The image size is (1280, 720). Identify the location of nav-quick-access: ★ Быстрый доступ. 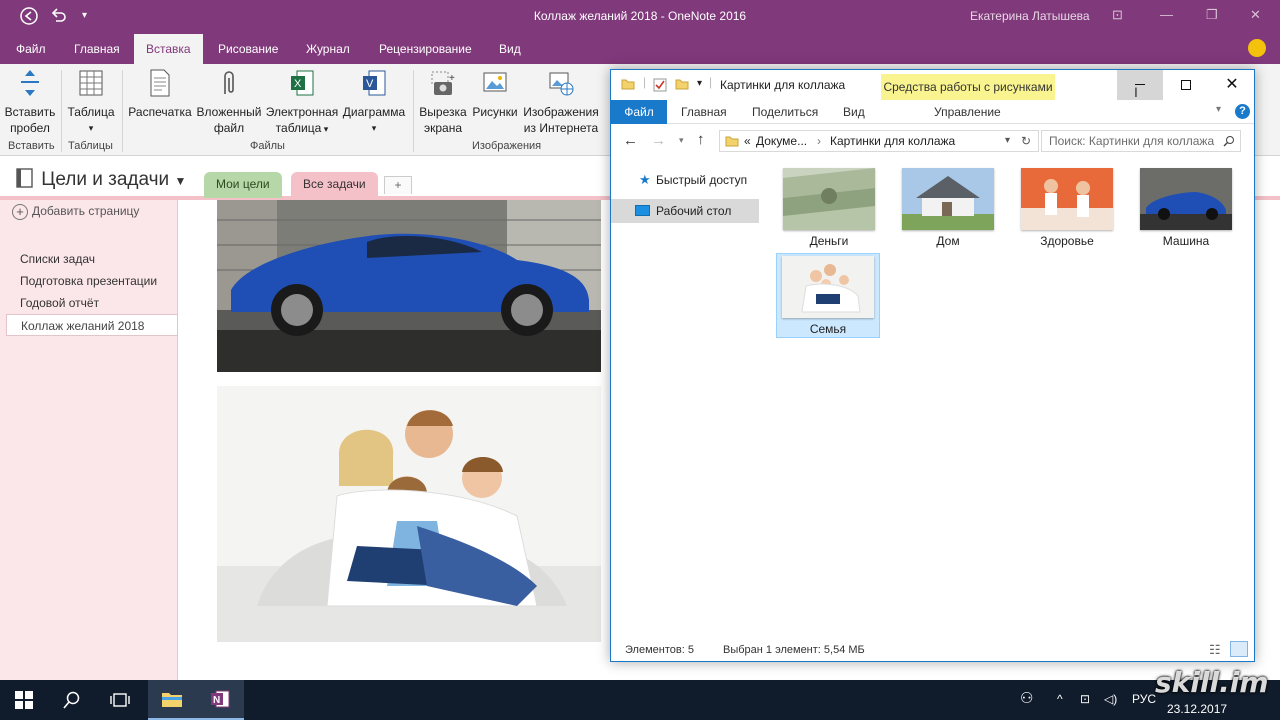
(685, 180).